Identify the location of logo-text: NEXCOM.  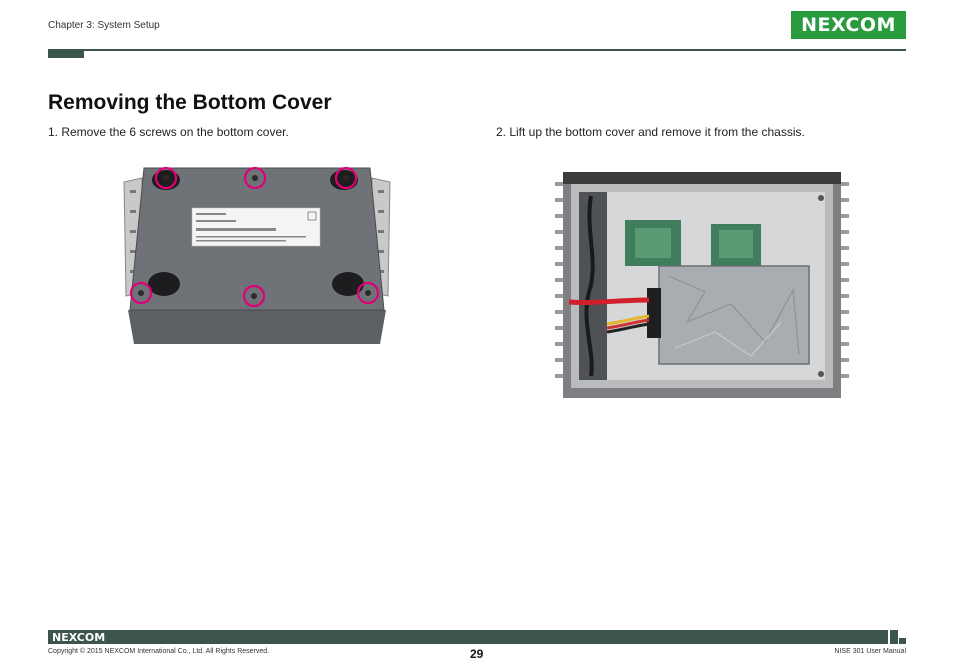
(848, 25).